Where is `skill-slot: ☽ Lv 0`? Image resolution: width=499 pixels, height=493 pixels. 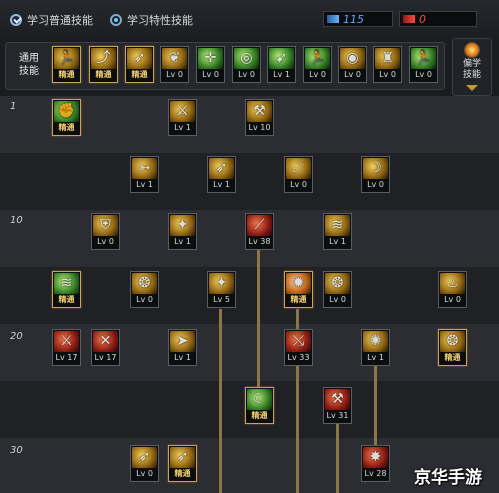
skill-slot: ☽ Lv 0 is located at coordinates (375, 174).